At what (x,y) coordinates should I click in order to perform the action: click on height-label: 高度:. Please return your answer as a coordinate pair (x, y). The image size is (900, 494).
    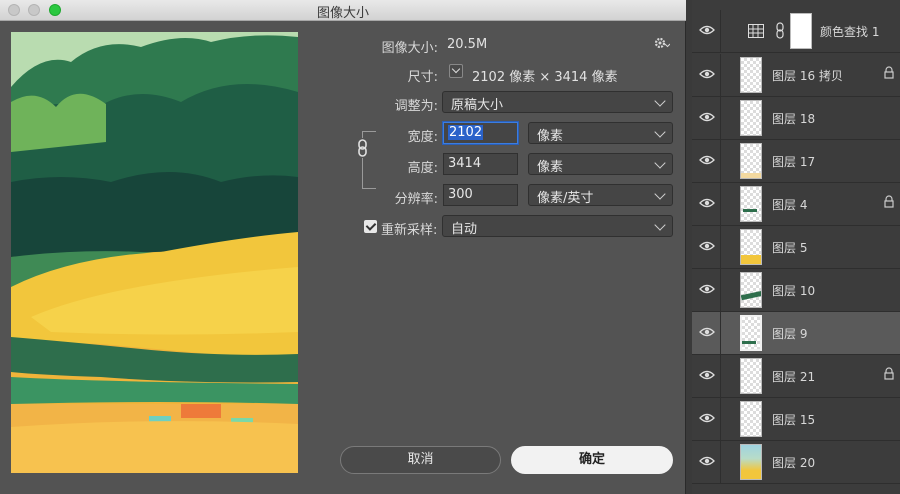
    Looking at the image, I should click on (422, 168).